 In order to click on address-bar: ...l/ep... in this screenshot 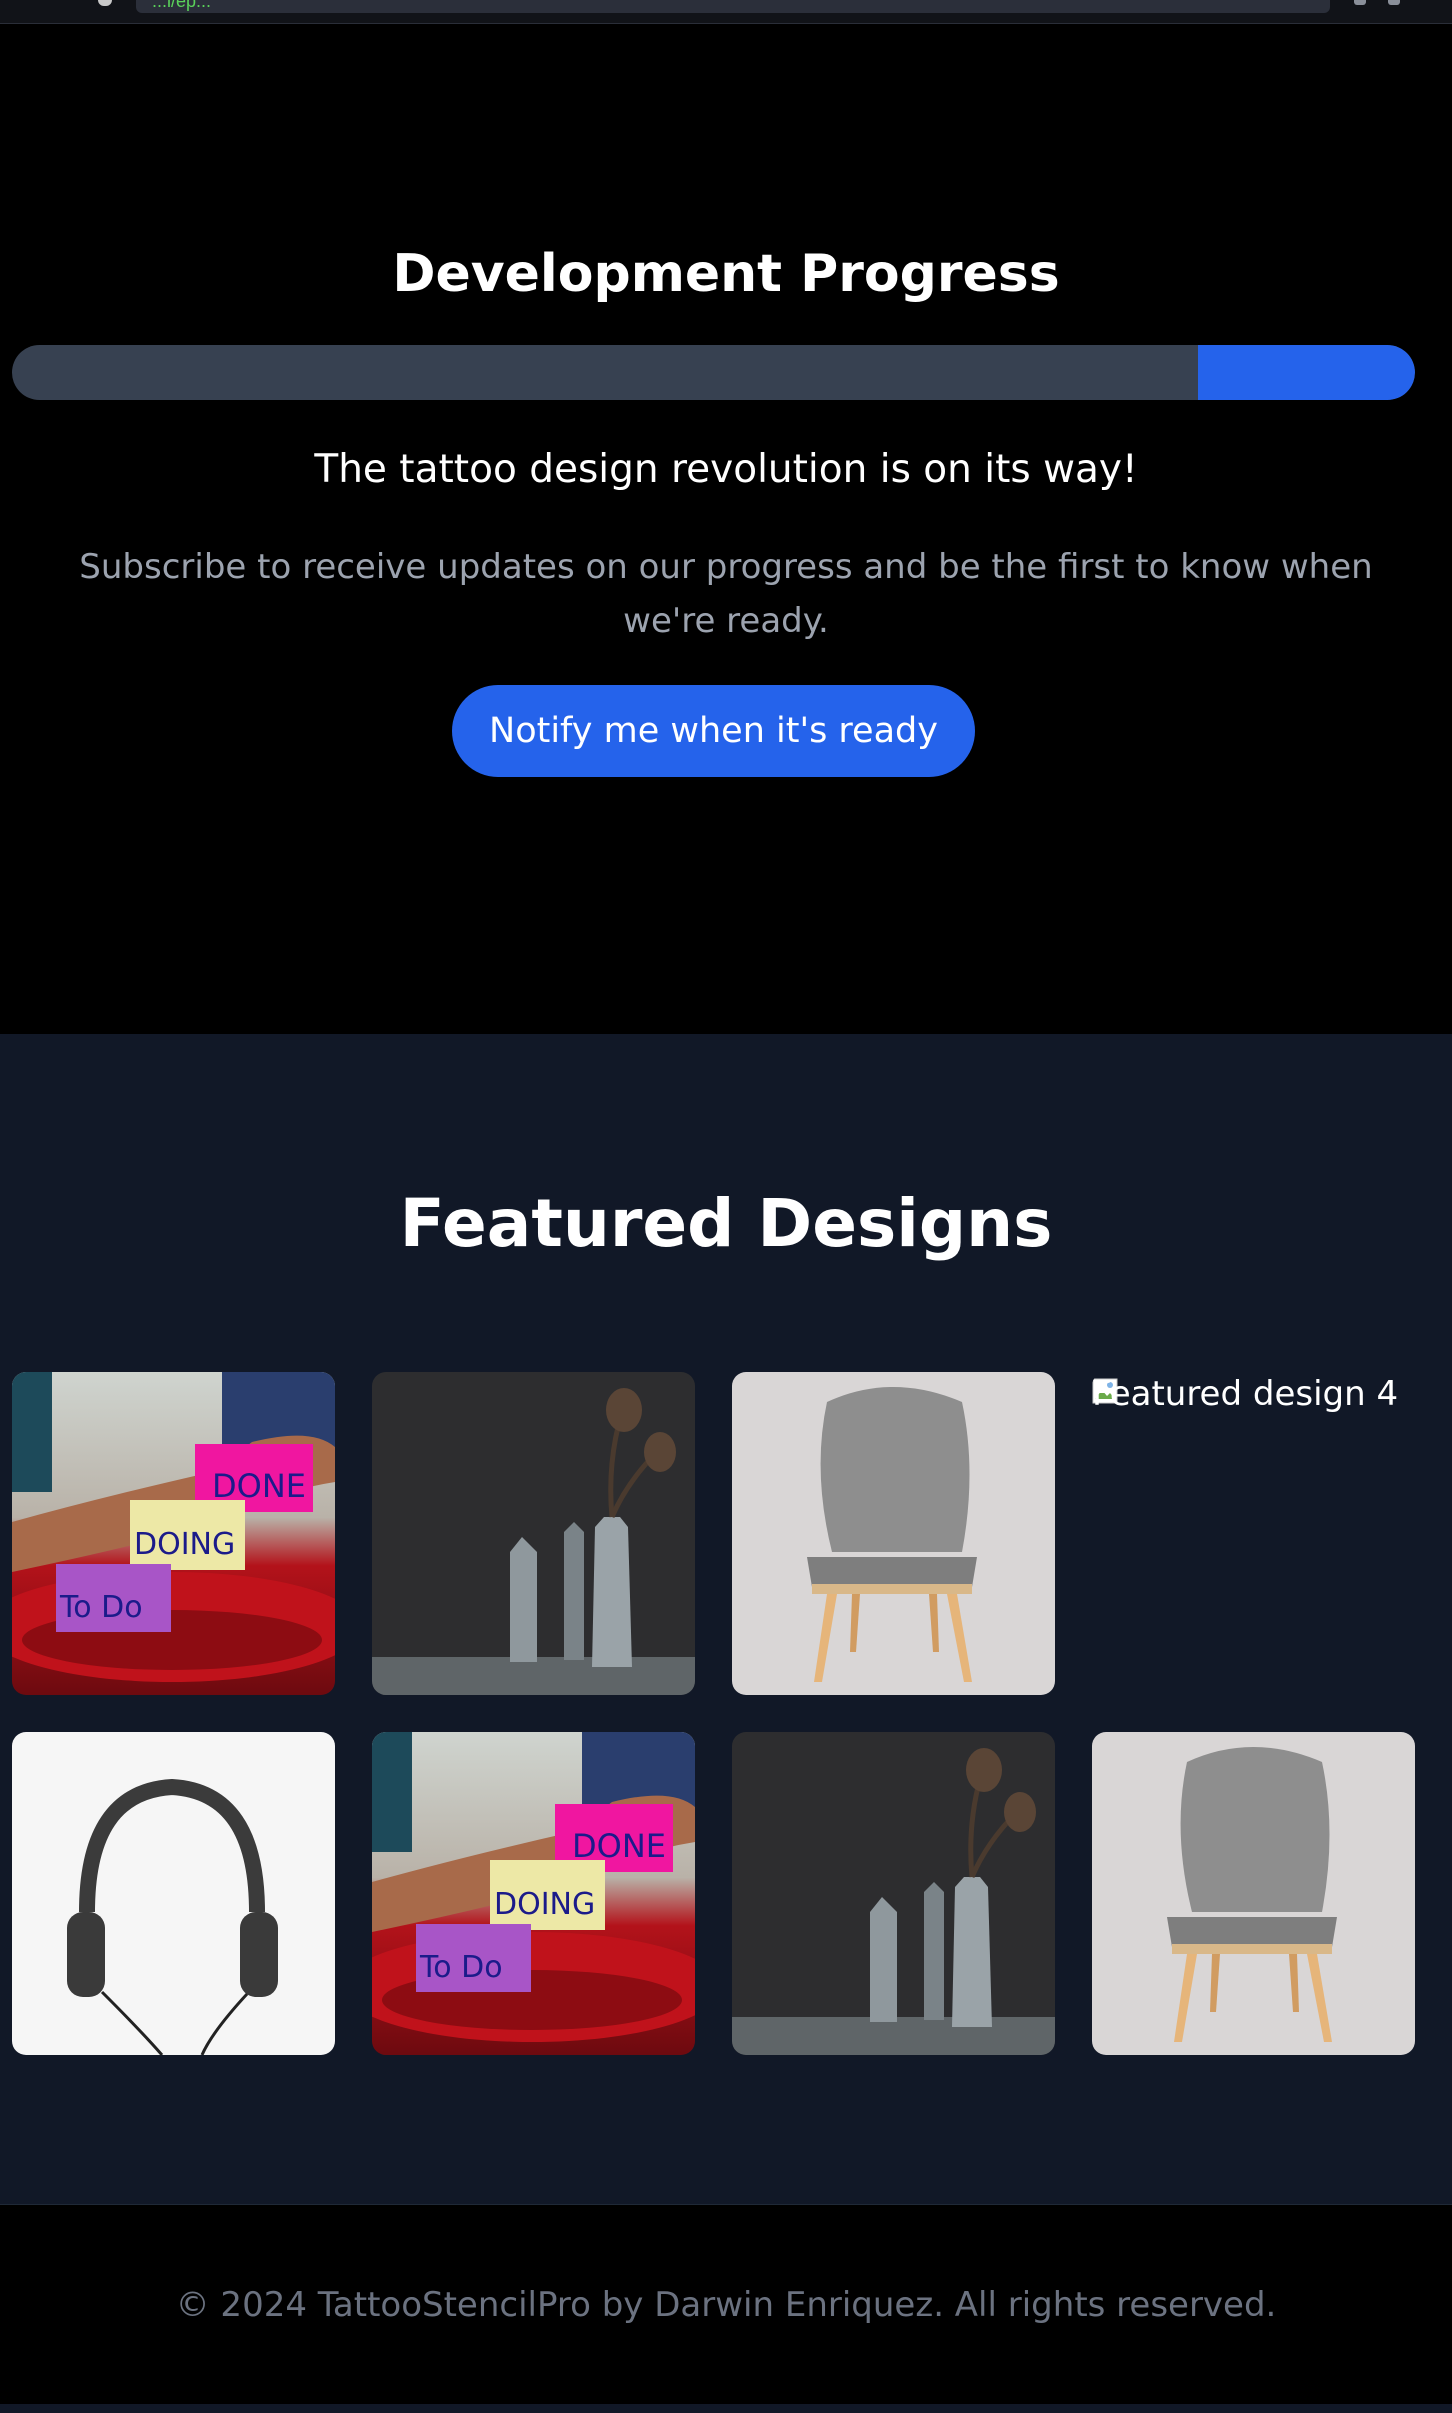, I will do `click(733, 6)`.